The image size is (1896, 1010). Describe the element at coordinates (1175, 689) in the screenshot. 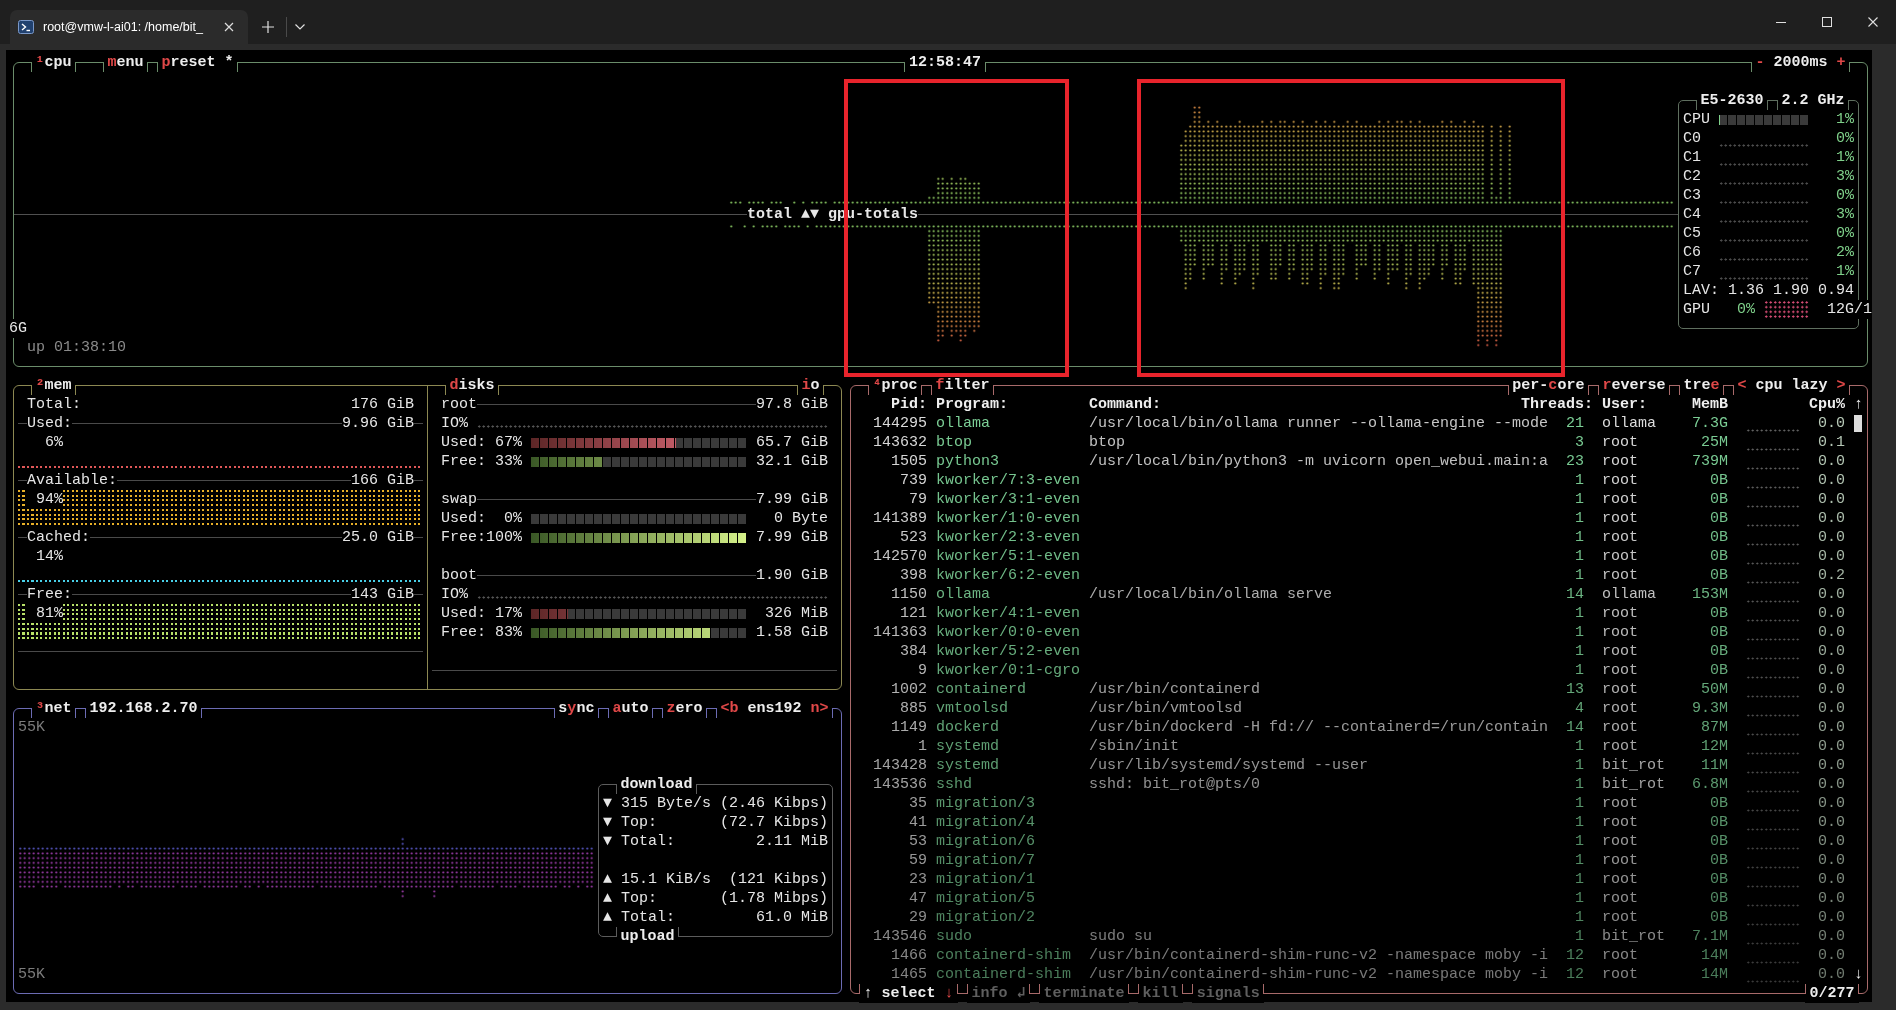

I see `command-cell: /usr/bin/containerd` at that location.